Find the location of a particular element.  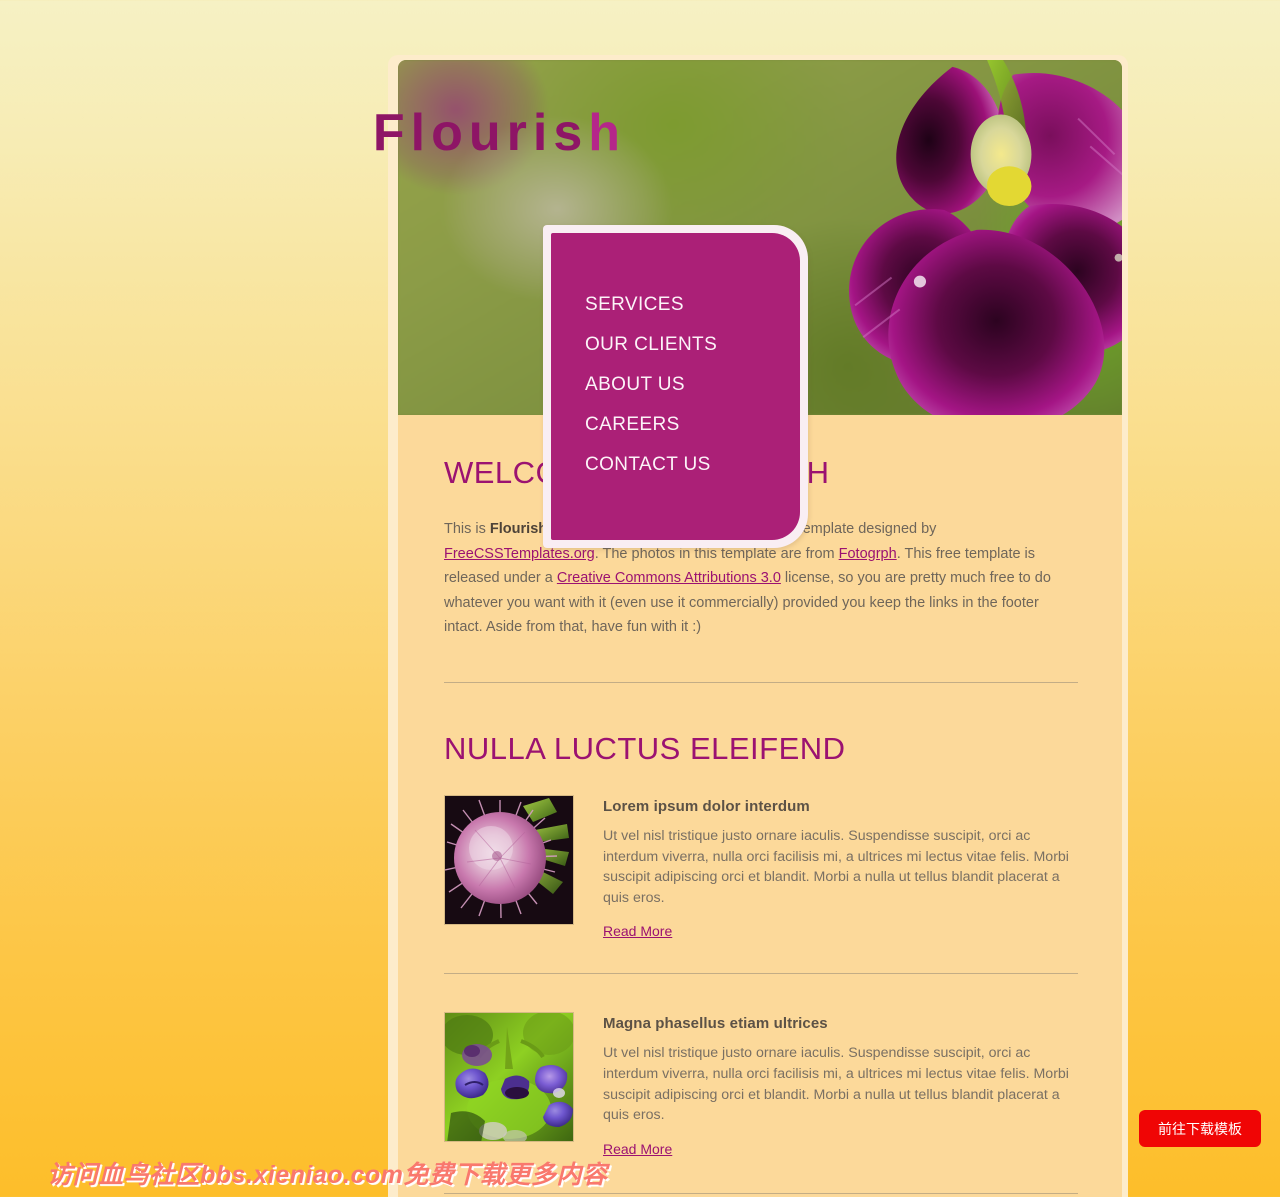

nav-link-our-clients: OUR CLIENTS is located at coordinates (675, 345).